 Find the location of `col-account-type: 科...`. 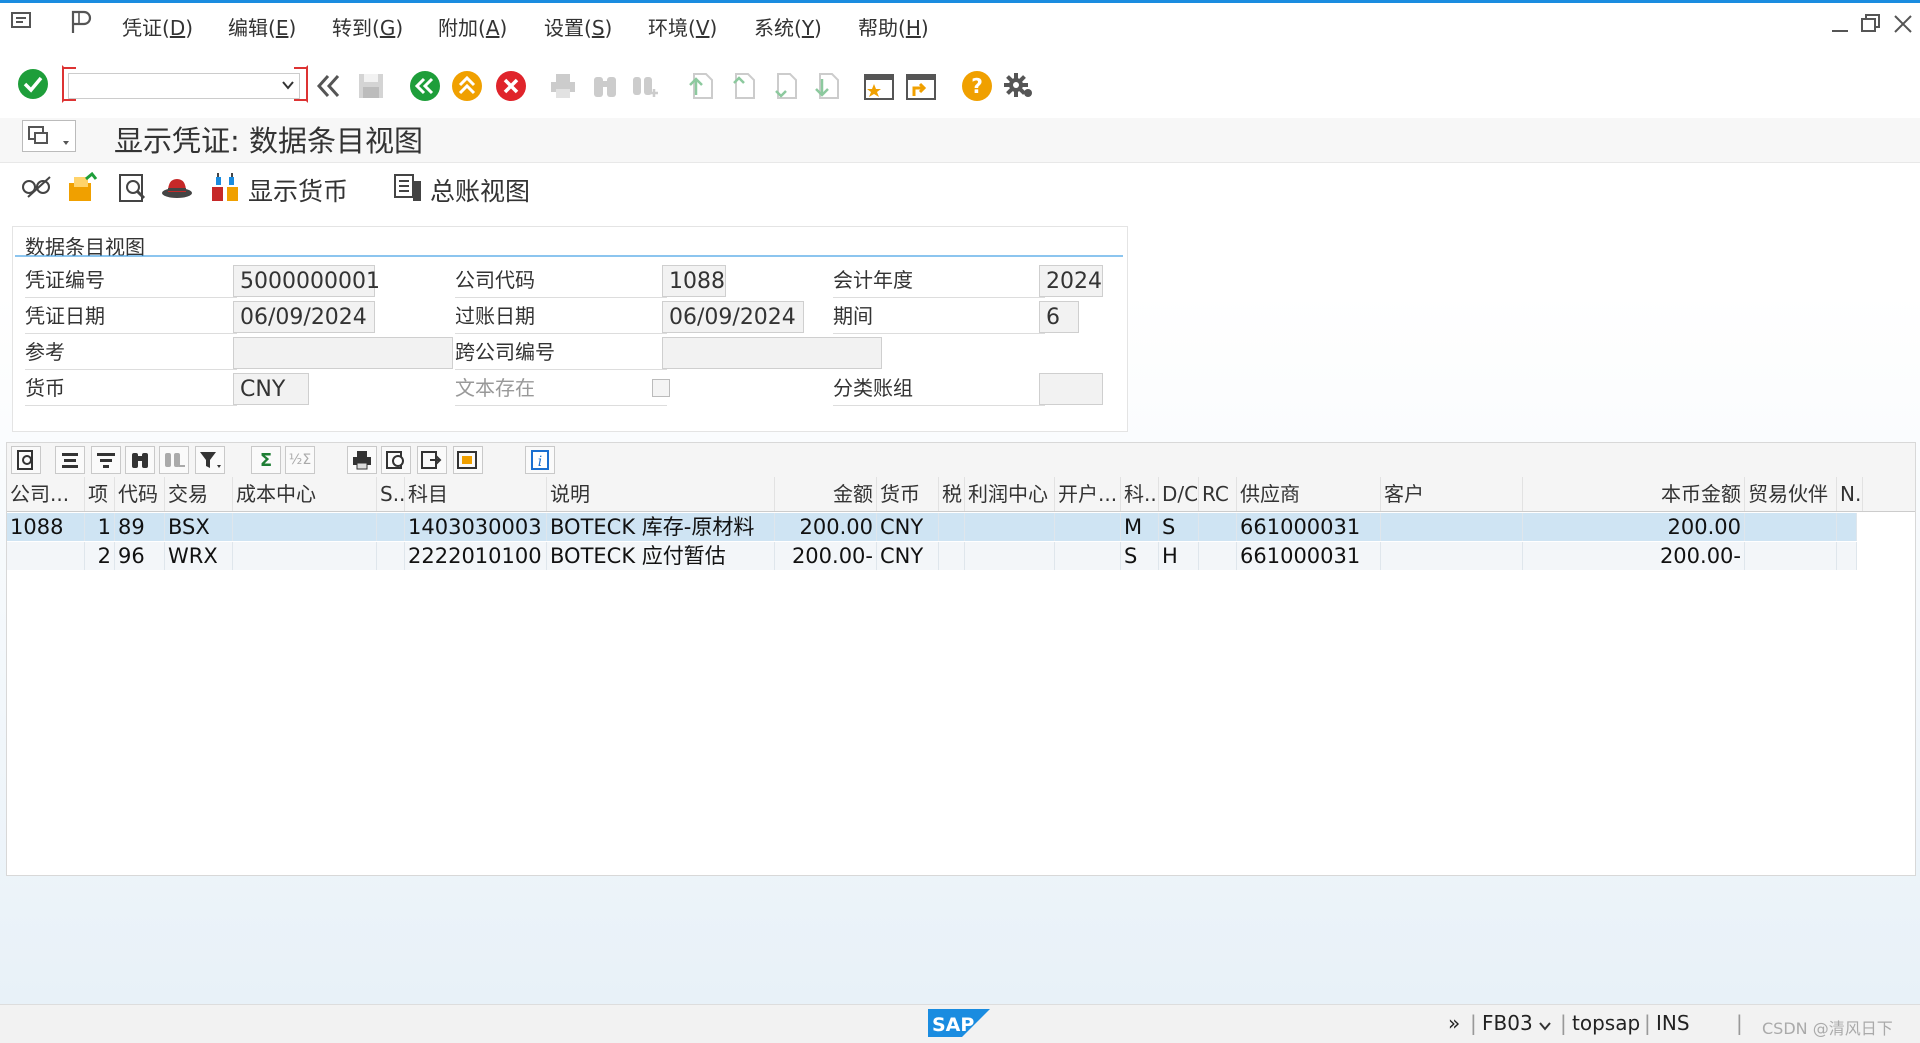

col-account-type: 科... is located at coordinates (1140, 494).